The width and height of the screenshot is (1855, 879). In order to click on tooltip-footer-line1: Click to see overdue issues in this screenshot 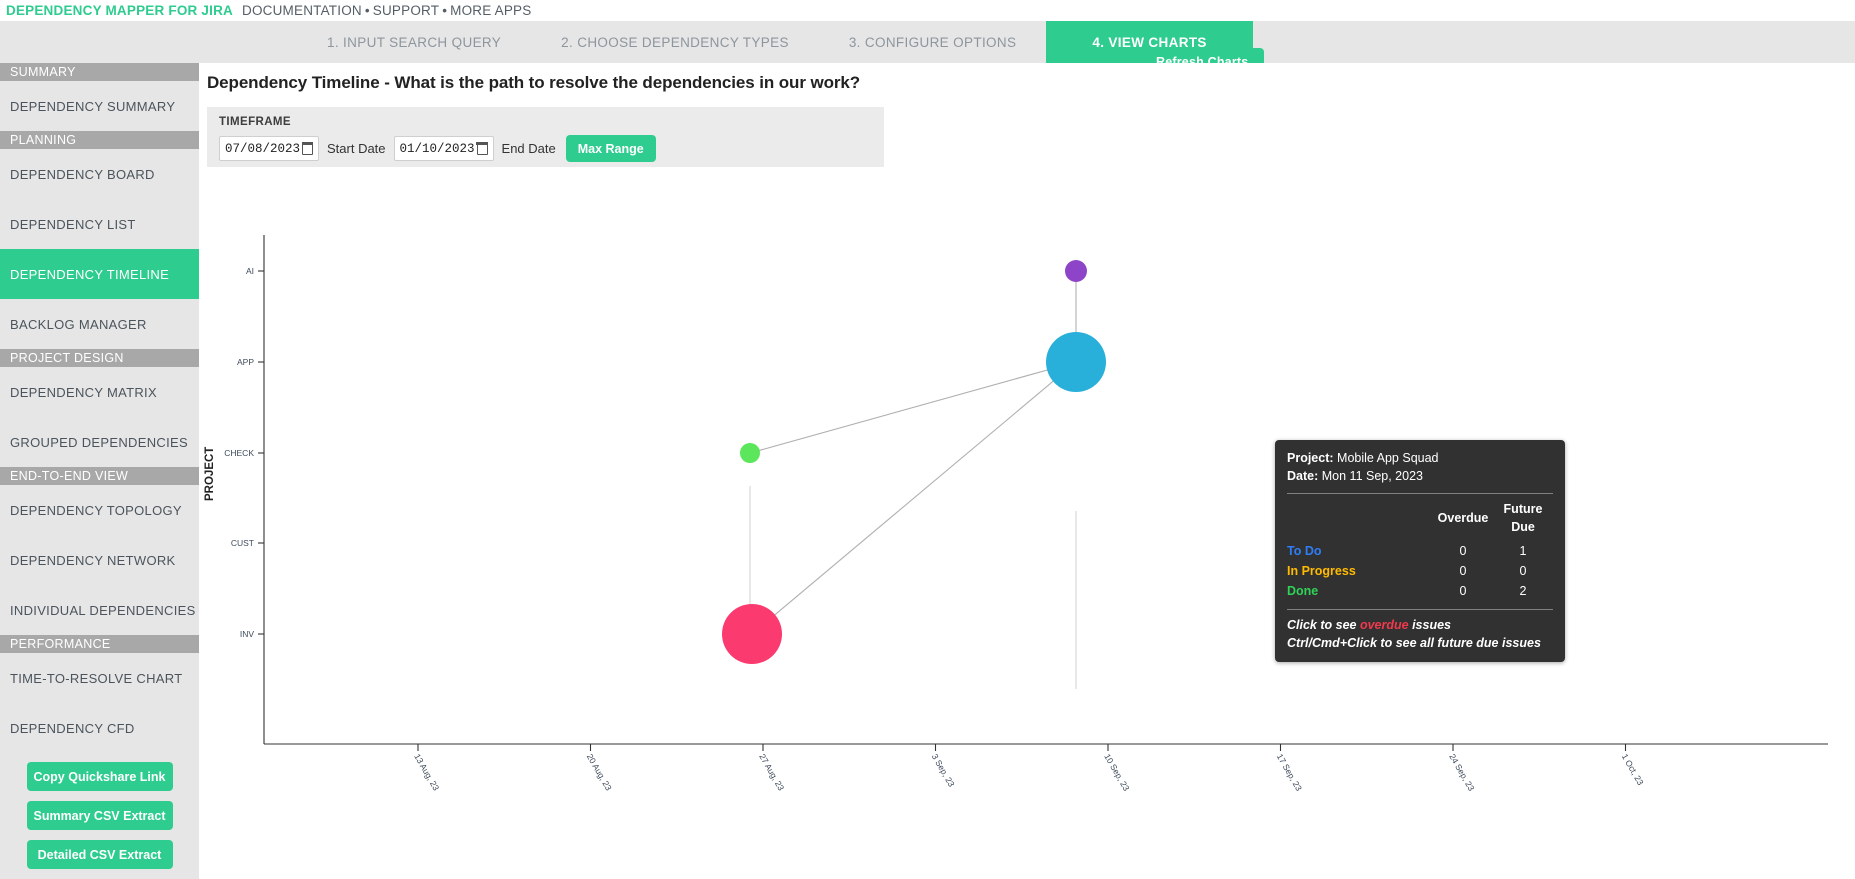, I will do `click(1420, 625)`.